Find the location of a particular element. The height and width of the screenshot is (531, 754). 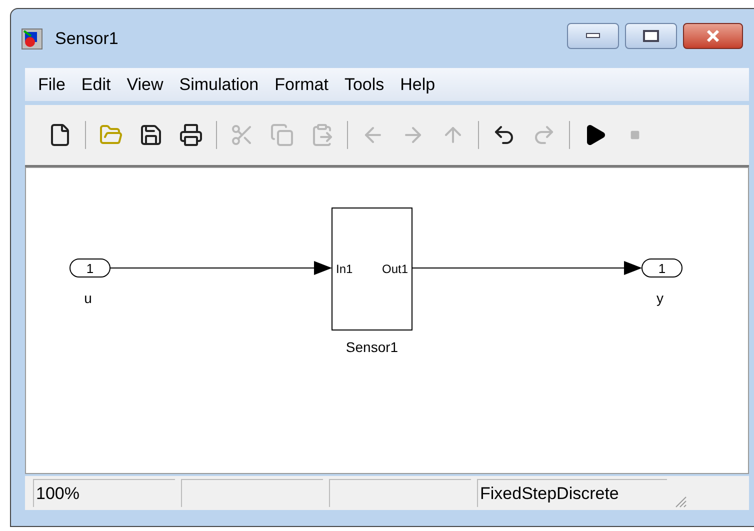

scissors-icon is located at coordinates (242, 135).